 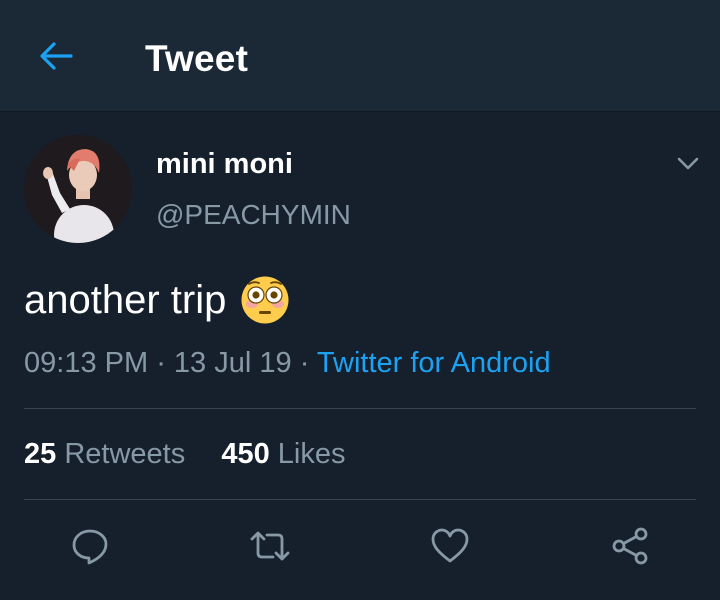 I want to click on reply-button, so click(x=90, y=548).